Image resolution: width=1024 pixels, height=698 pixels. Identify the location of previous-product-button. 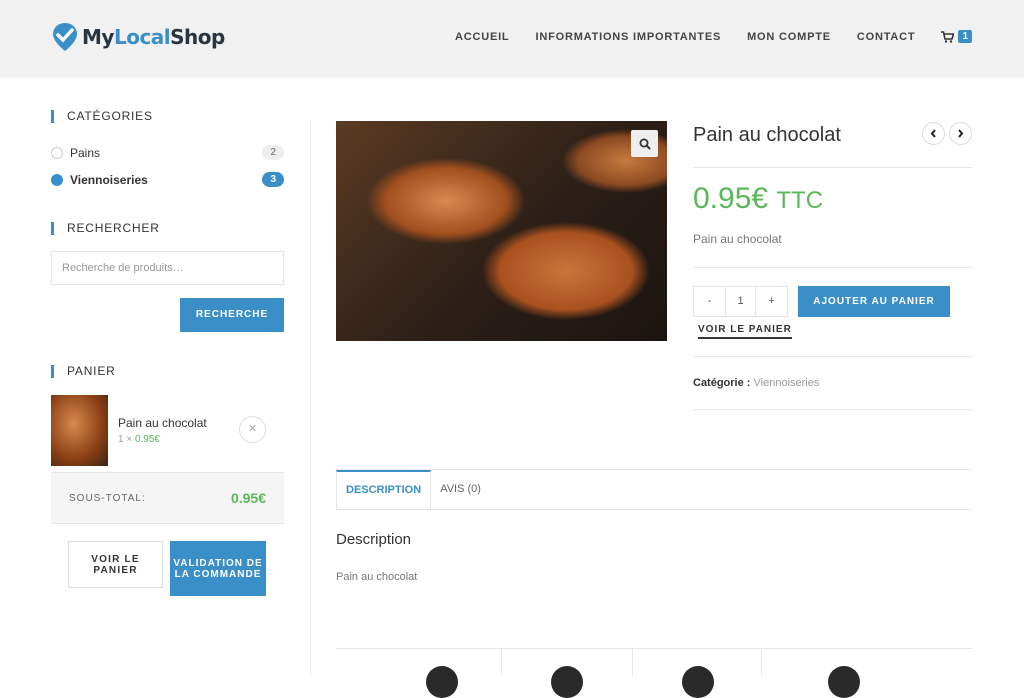
(933, 133).